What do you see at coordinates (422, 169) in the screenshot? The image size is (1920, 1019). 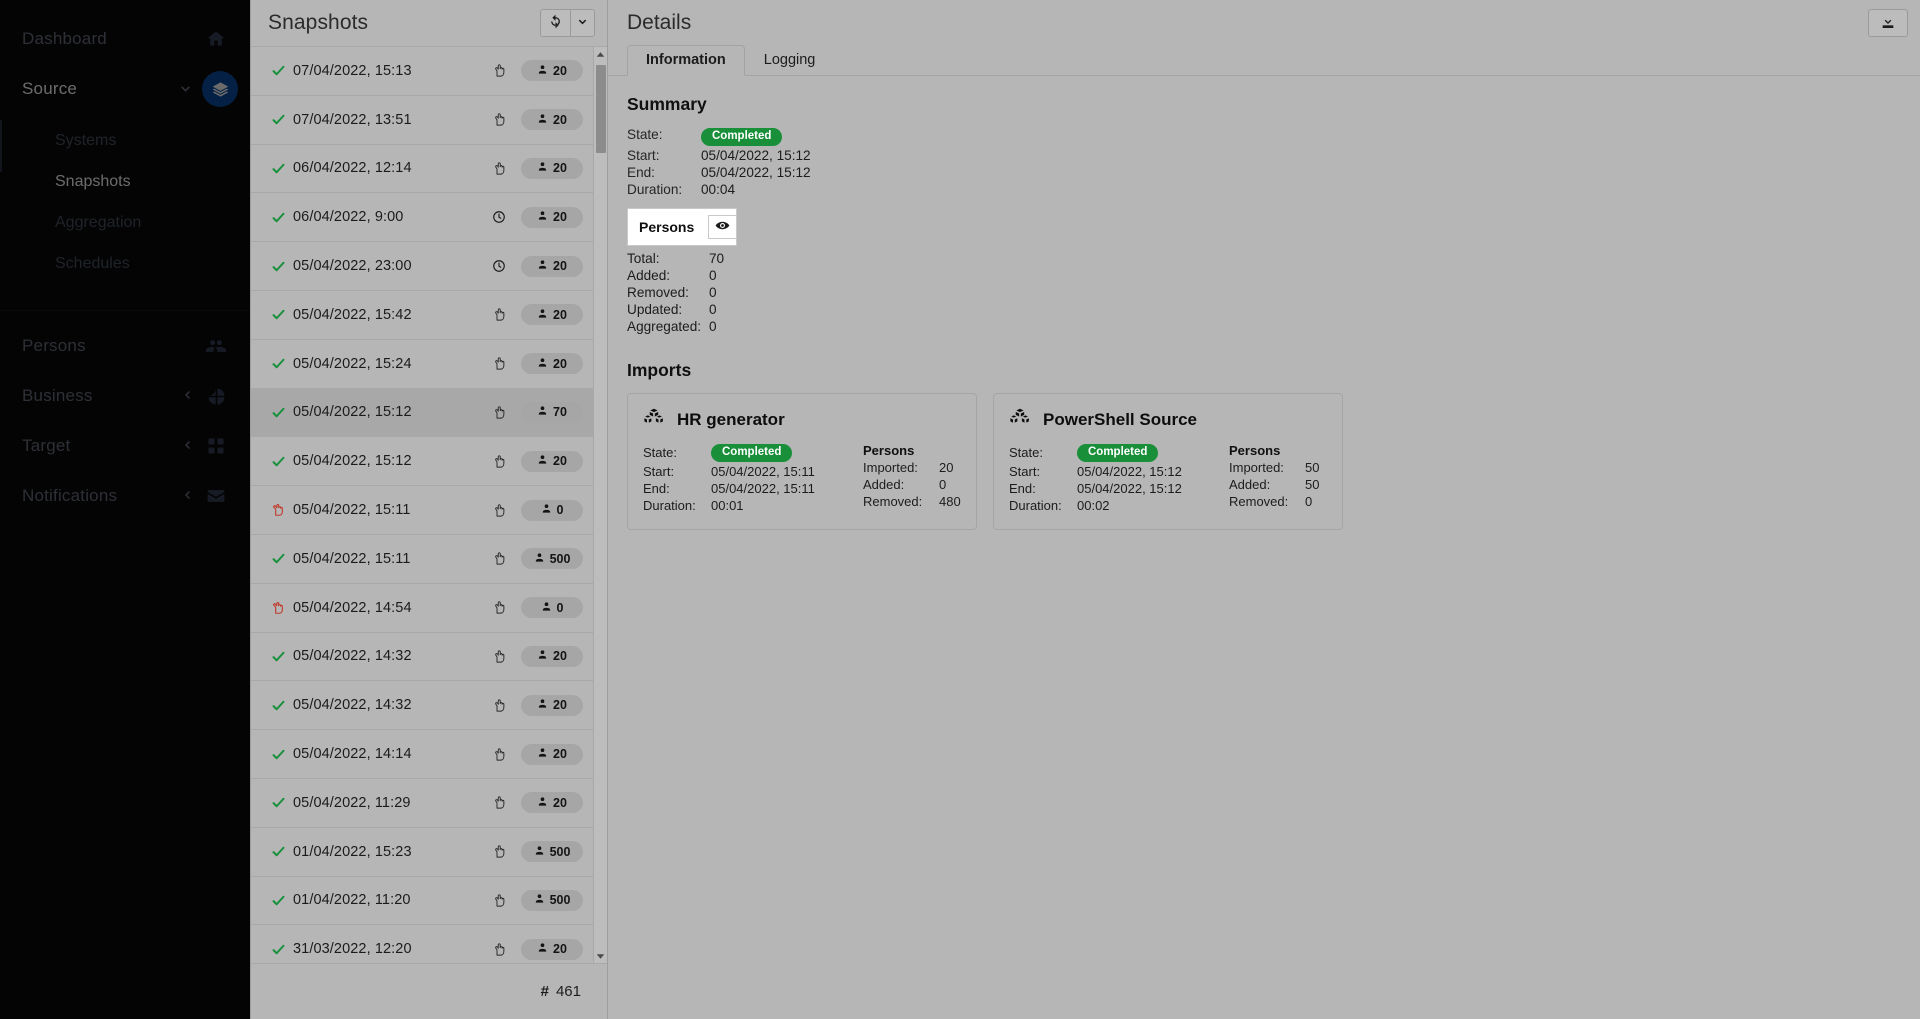 I see `snapshot-row: 06/04/2022, 12:14 20` at bounding box center [422, 169].